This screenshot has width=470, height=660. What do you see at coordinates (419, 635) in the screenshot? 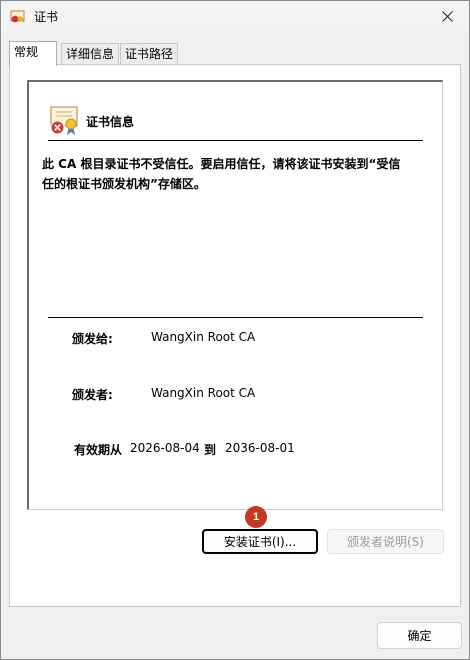
I see `ok-button: 确定` at bounding box center [419, 635].